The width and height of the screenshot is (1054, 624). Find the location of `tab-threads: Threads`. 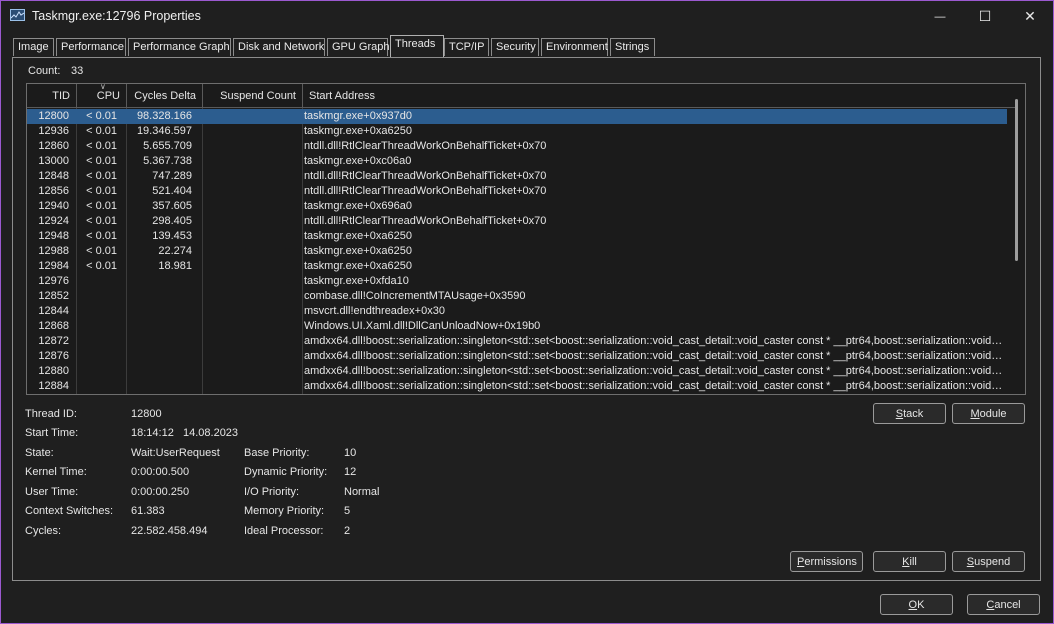

tab-threads: Threads is located at coordinates (417, 46).